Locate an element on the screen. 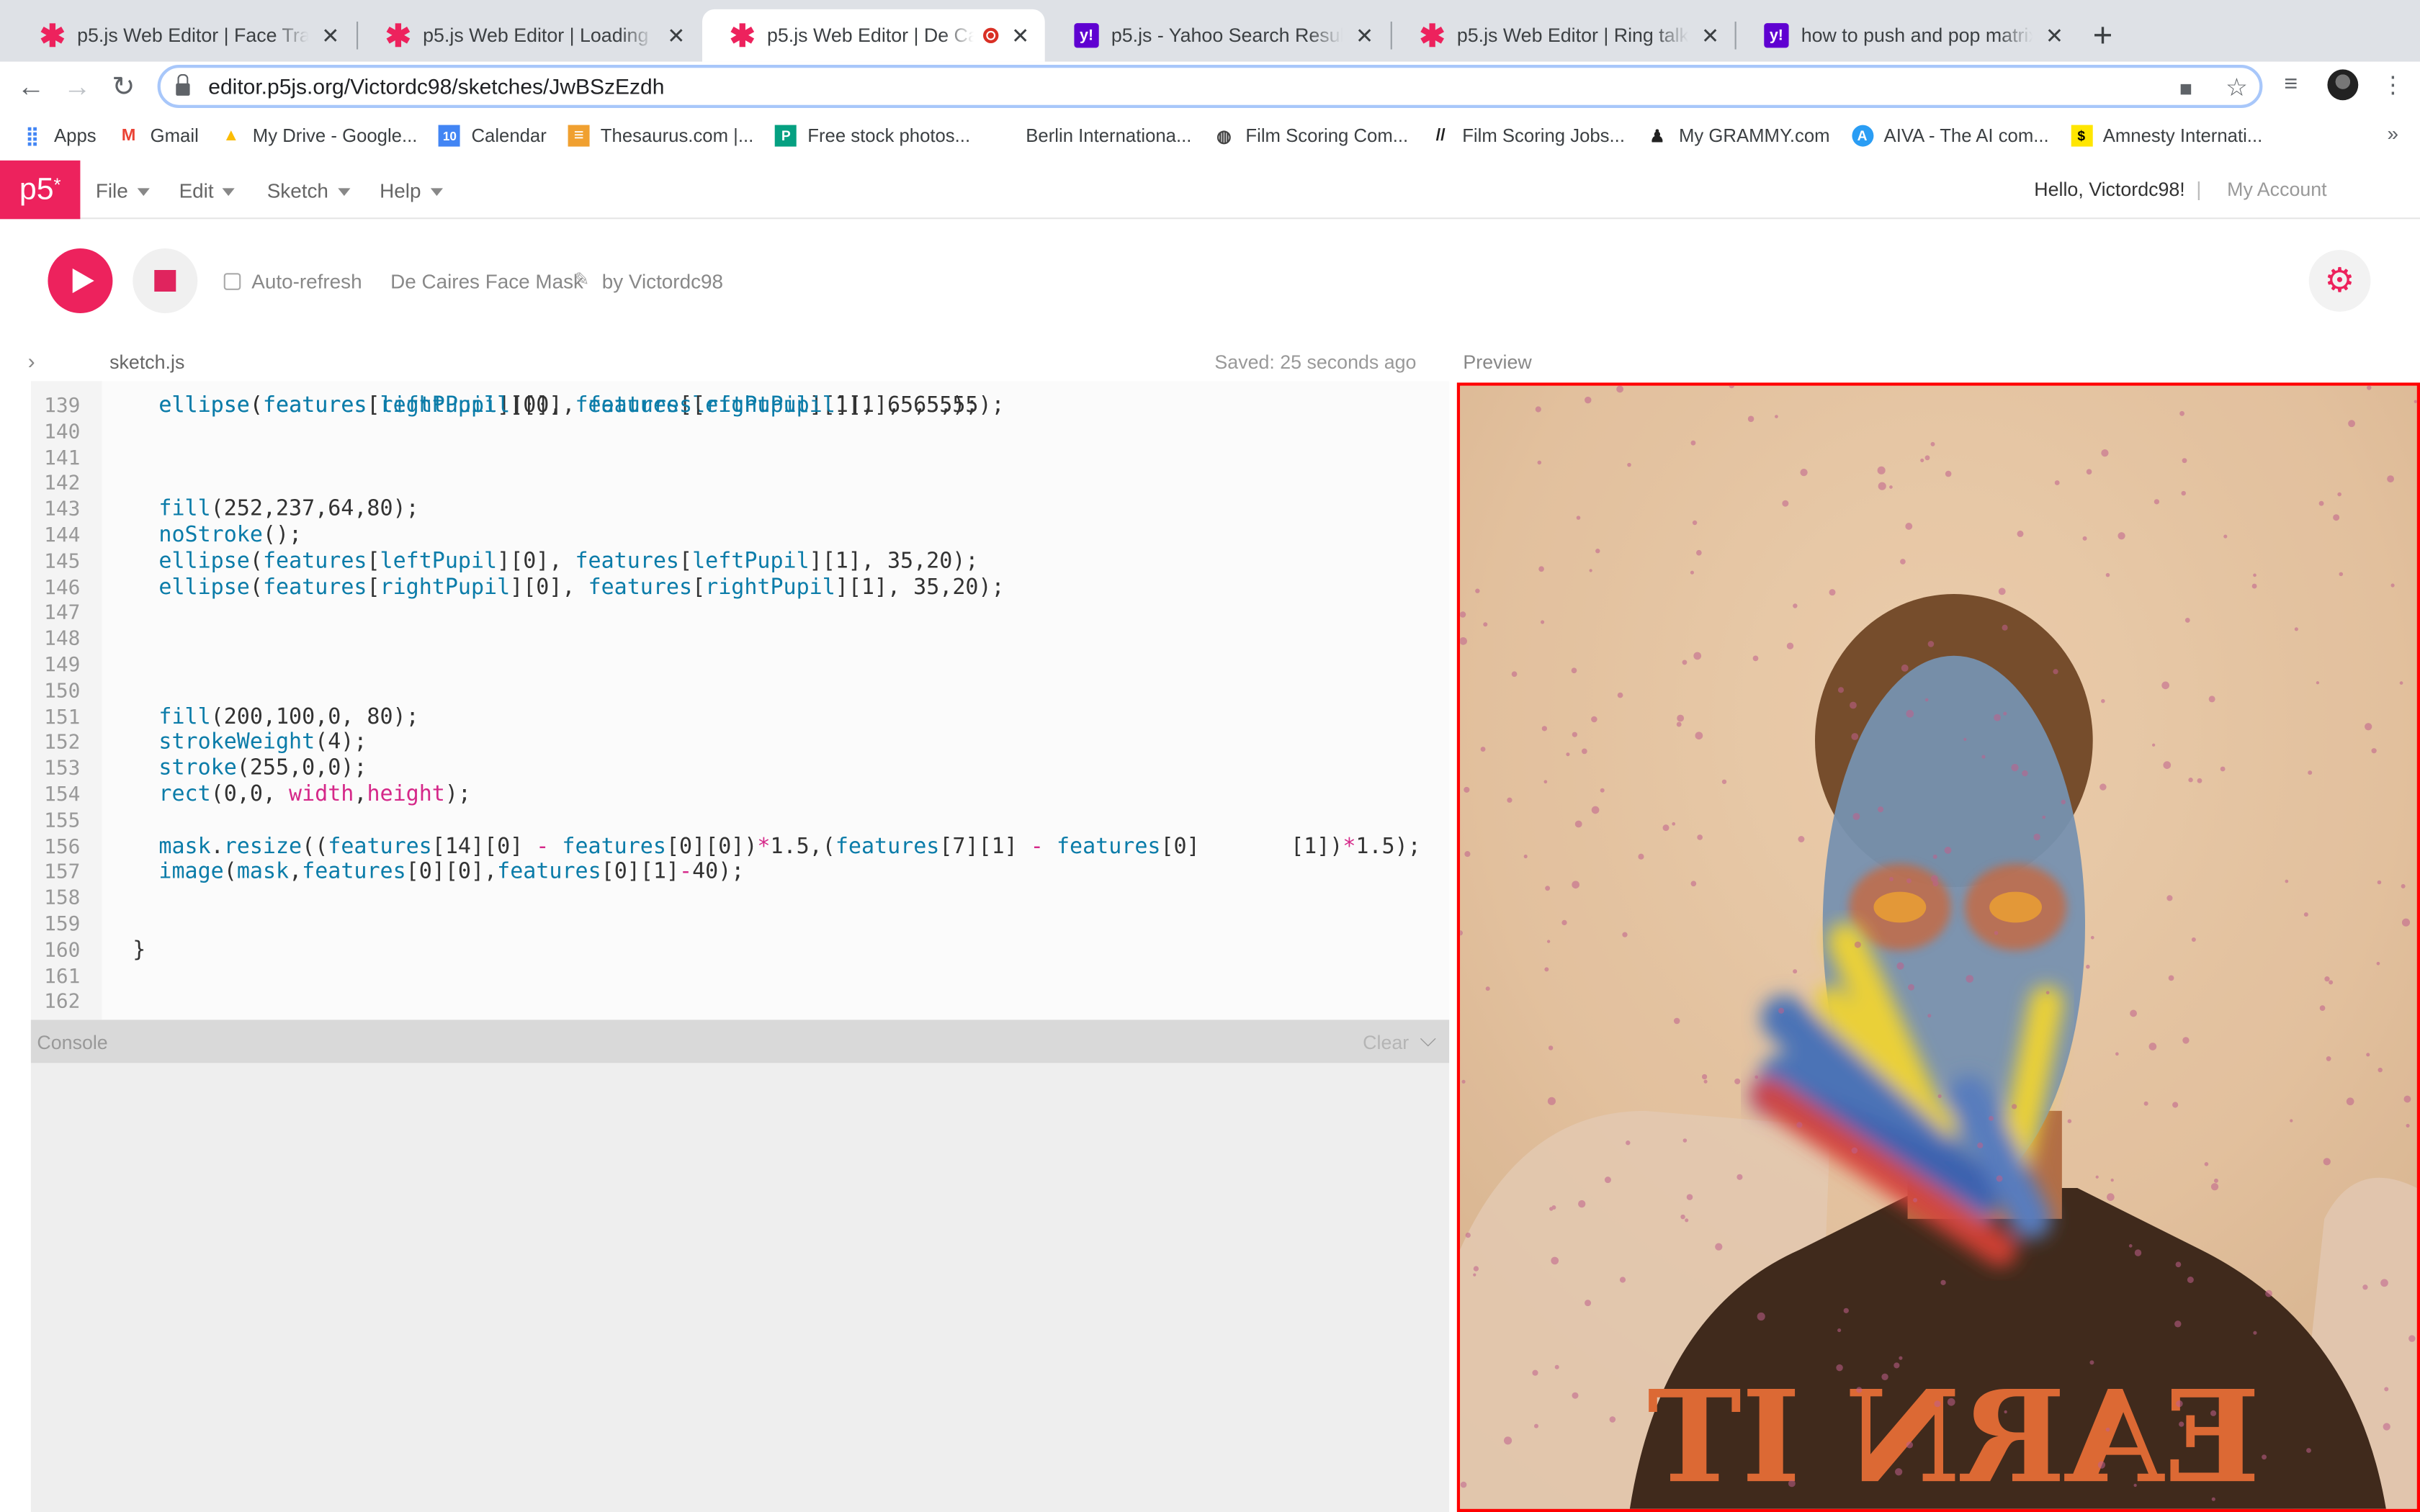 This screenshot has width=2420, height=1512. bookmark-label: Calendar is located at coordinates (509, 136).